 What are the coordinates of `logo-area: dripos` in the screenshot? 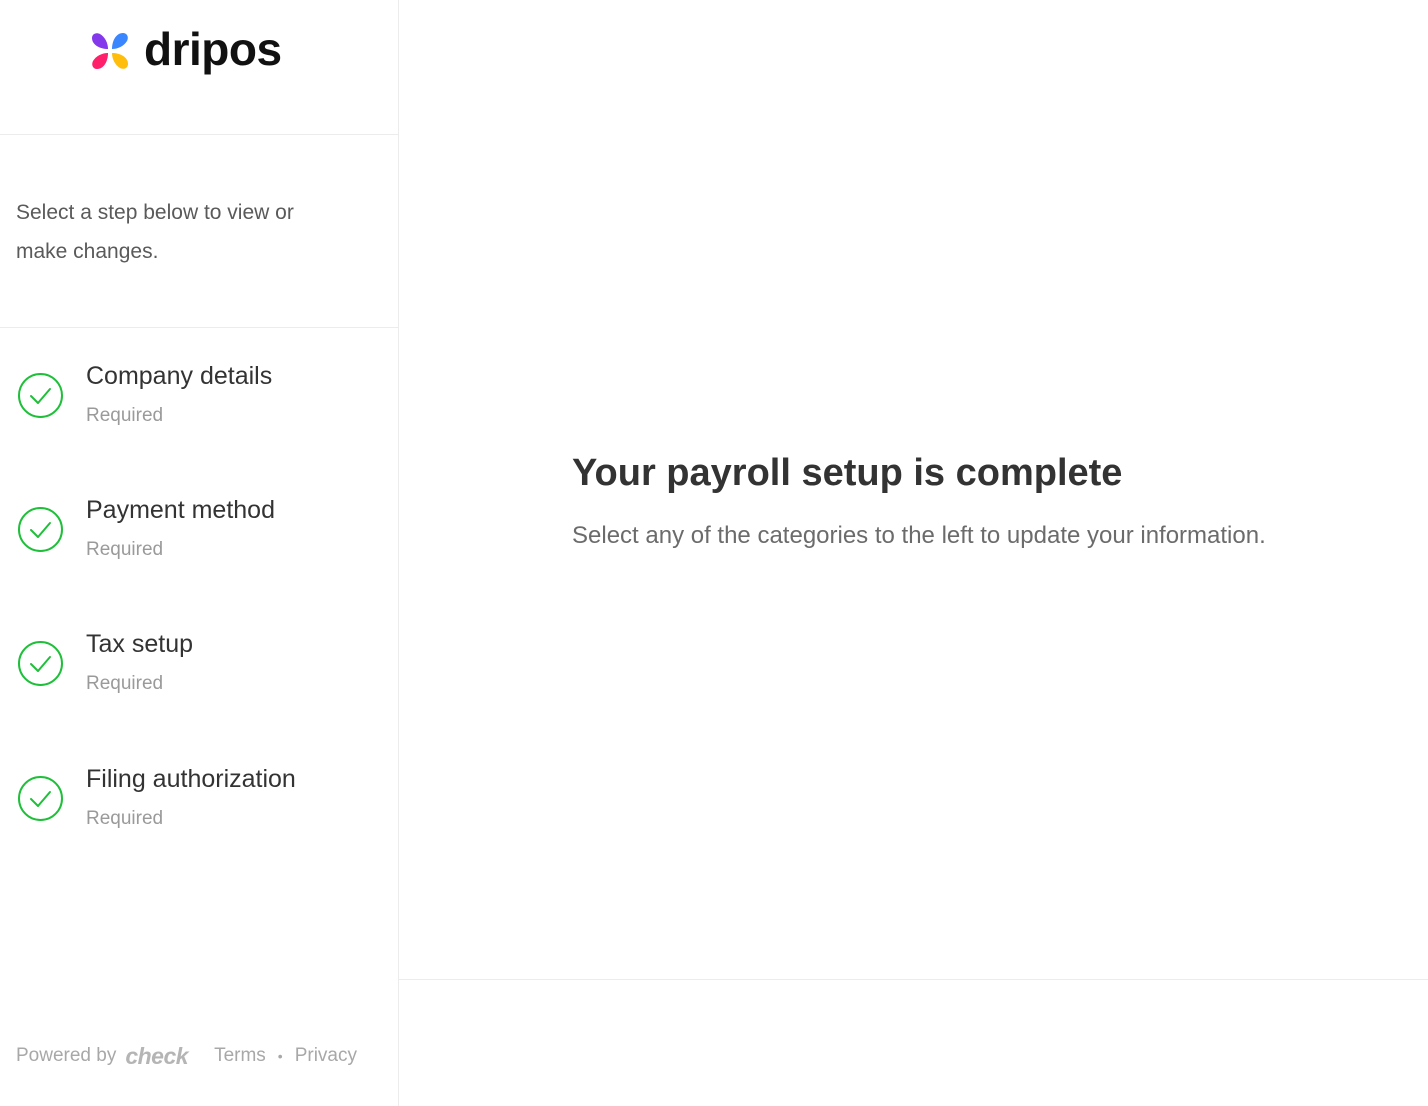 It's located at (199, 67).